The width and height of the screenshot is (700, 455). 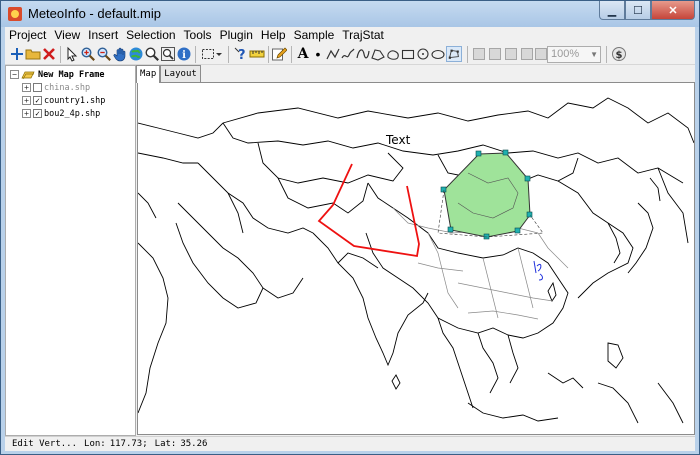 I want to click on measure-icon, so click(x=257, y=54).